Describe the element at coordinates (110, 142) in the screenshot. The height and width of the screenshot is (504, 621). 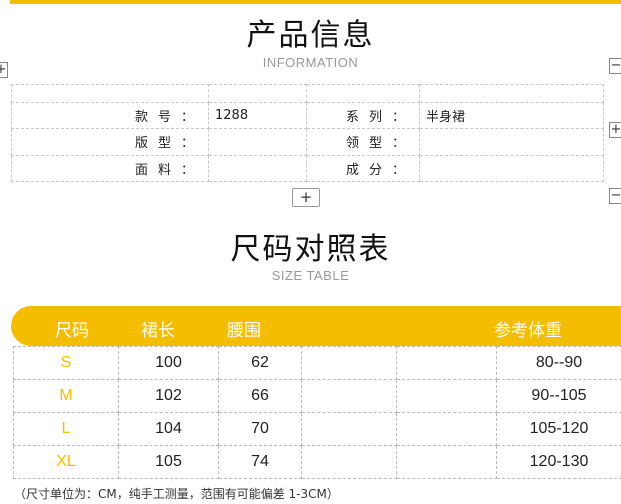
I see `pattern-label: 版型：` at that location.